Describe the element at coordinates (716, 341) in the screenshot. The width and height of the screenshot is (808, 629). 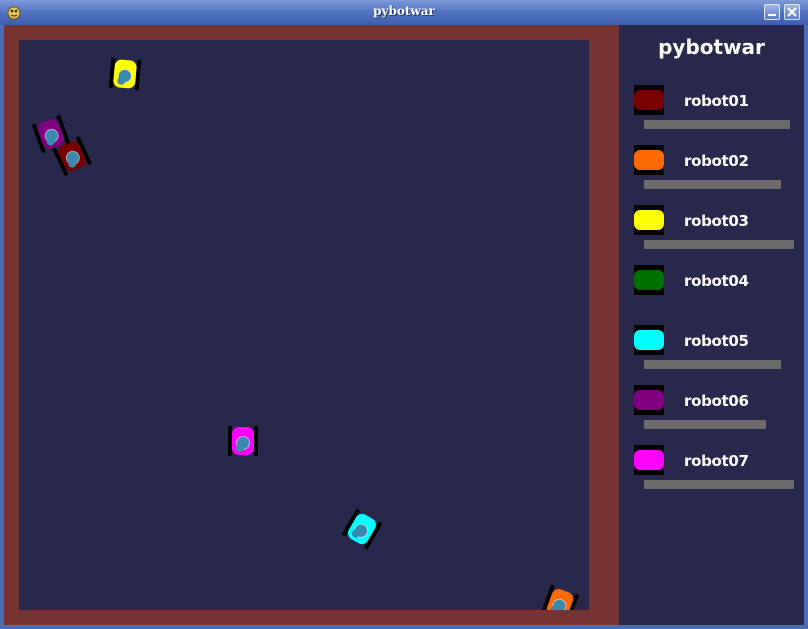
I see `robot-name: robot05` at that location.